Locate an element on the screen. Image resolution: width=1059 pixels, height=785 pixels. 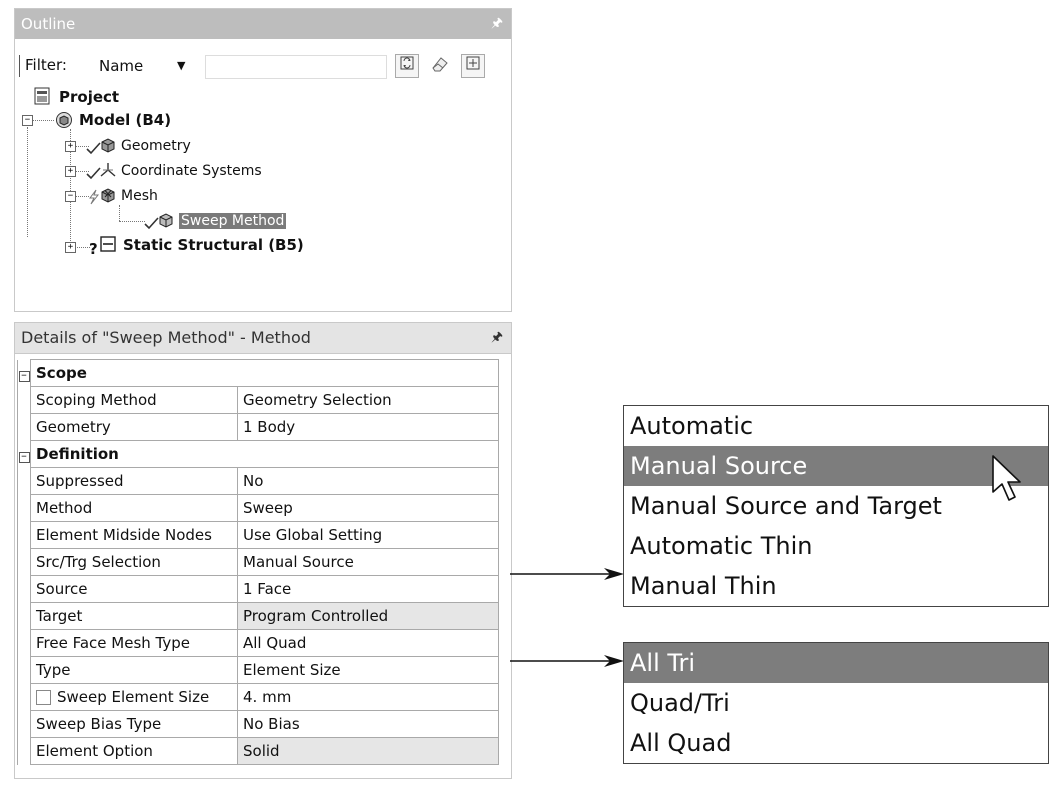
property-label-text: Element Option is located at coordinates (94, 751).